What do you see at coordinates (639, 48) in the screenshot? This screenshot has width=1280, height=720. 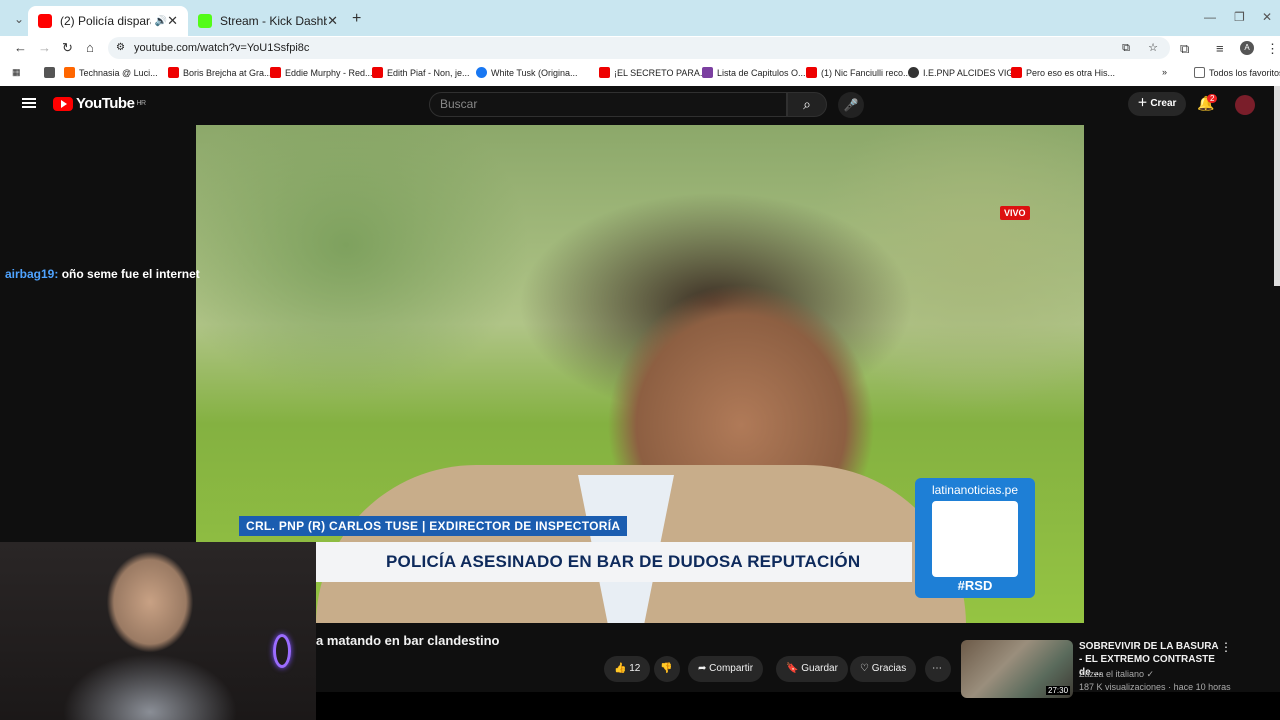 I see `address-bar: ⚙ youtube.com/watch?v=YoU1Ssfpi8c ⧉ ☆` at bounding box center [639, 48].